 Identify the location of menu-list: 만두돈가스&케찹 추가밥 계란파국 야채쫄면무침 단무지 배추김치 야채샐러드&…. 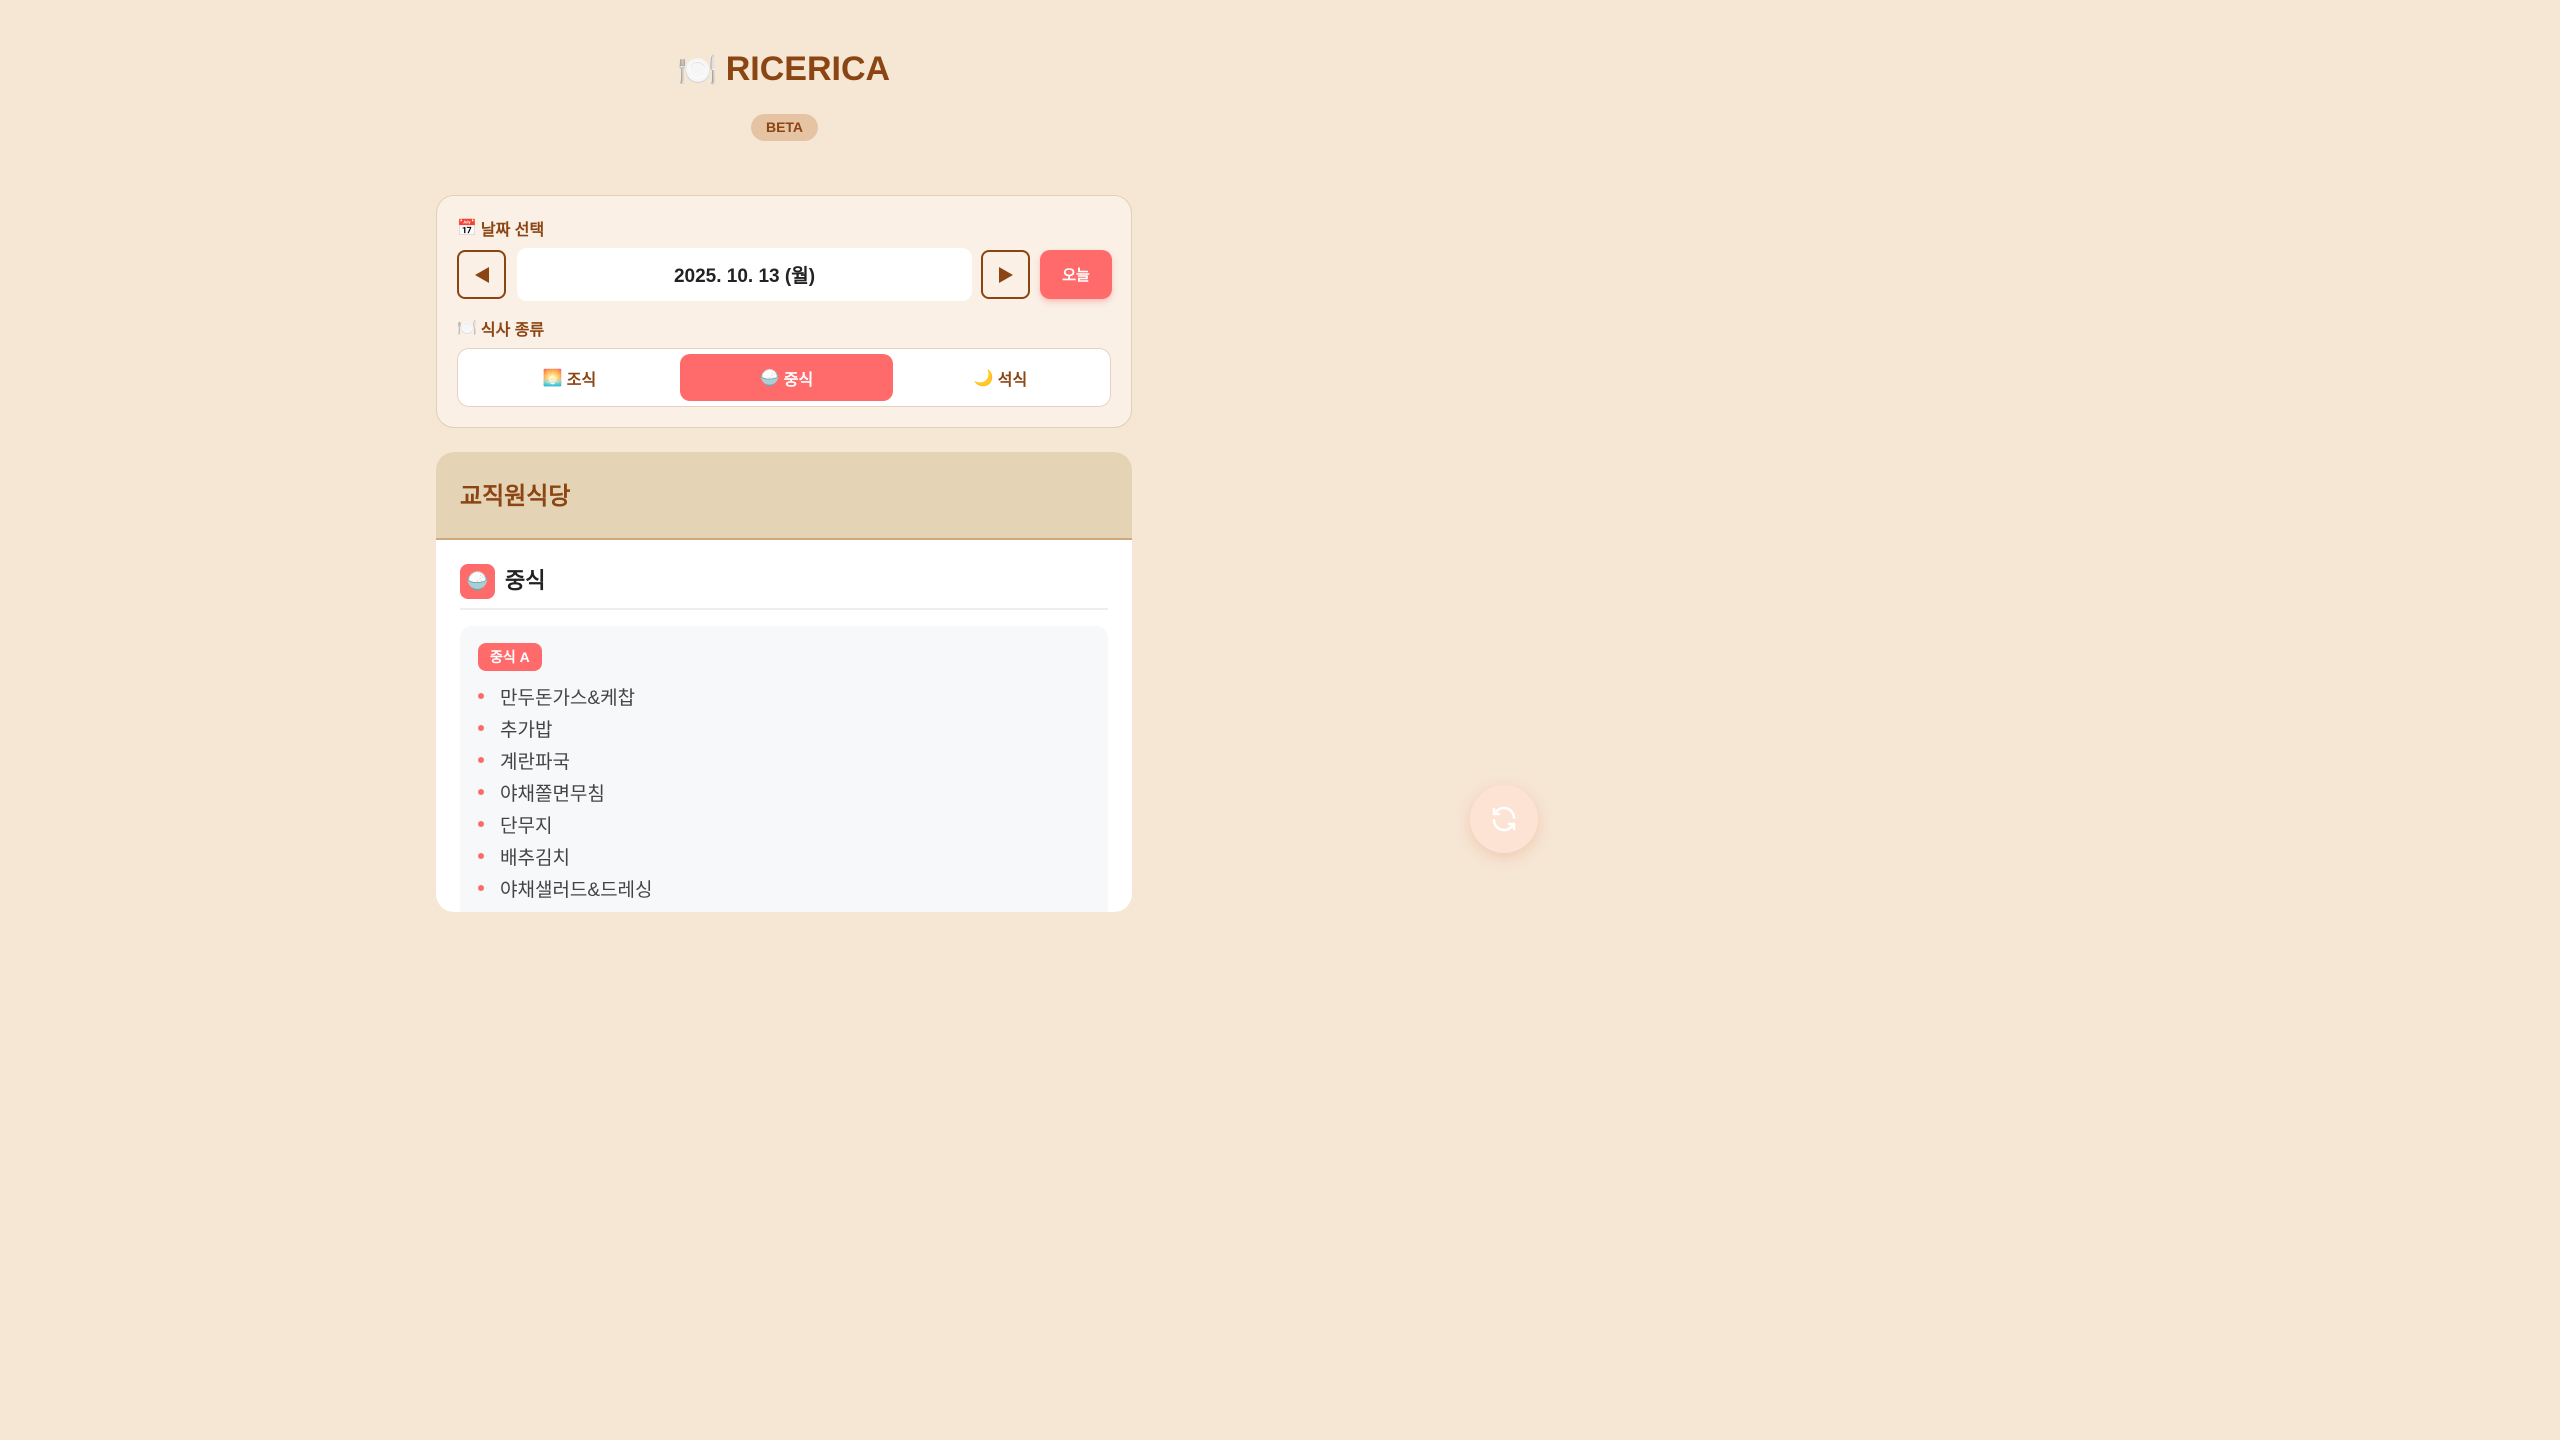
(565, 792).